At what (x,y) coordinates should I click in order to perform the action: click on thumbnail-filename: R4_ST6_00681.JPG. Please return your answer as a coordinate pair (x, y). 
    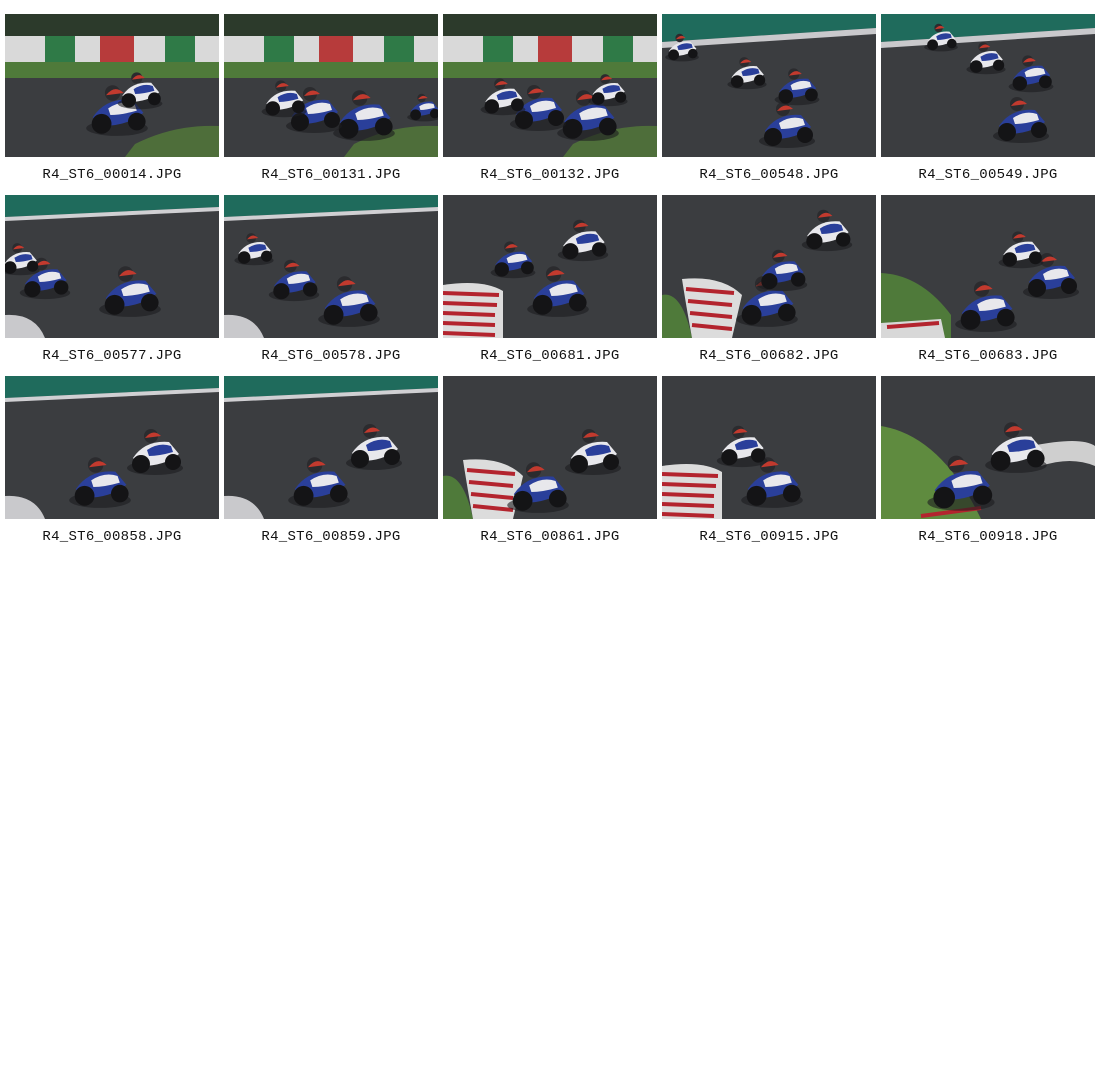
    Looking at the image, I should click on (550, 356).